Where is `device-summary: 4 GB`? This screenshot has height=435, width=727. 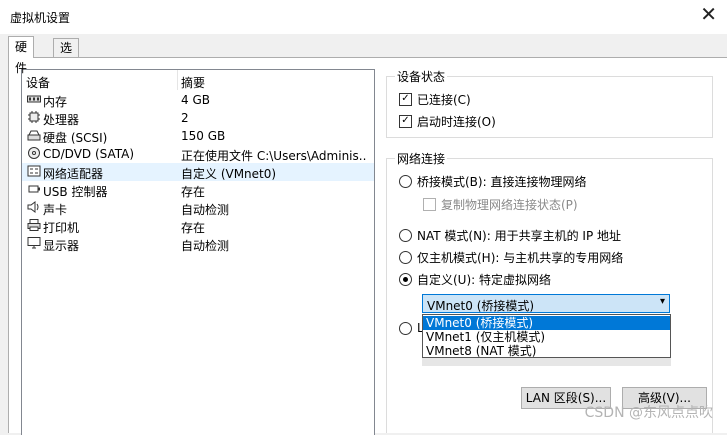 device-summary: 4 GB is located at coordinates (195, 100).